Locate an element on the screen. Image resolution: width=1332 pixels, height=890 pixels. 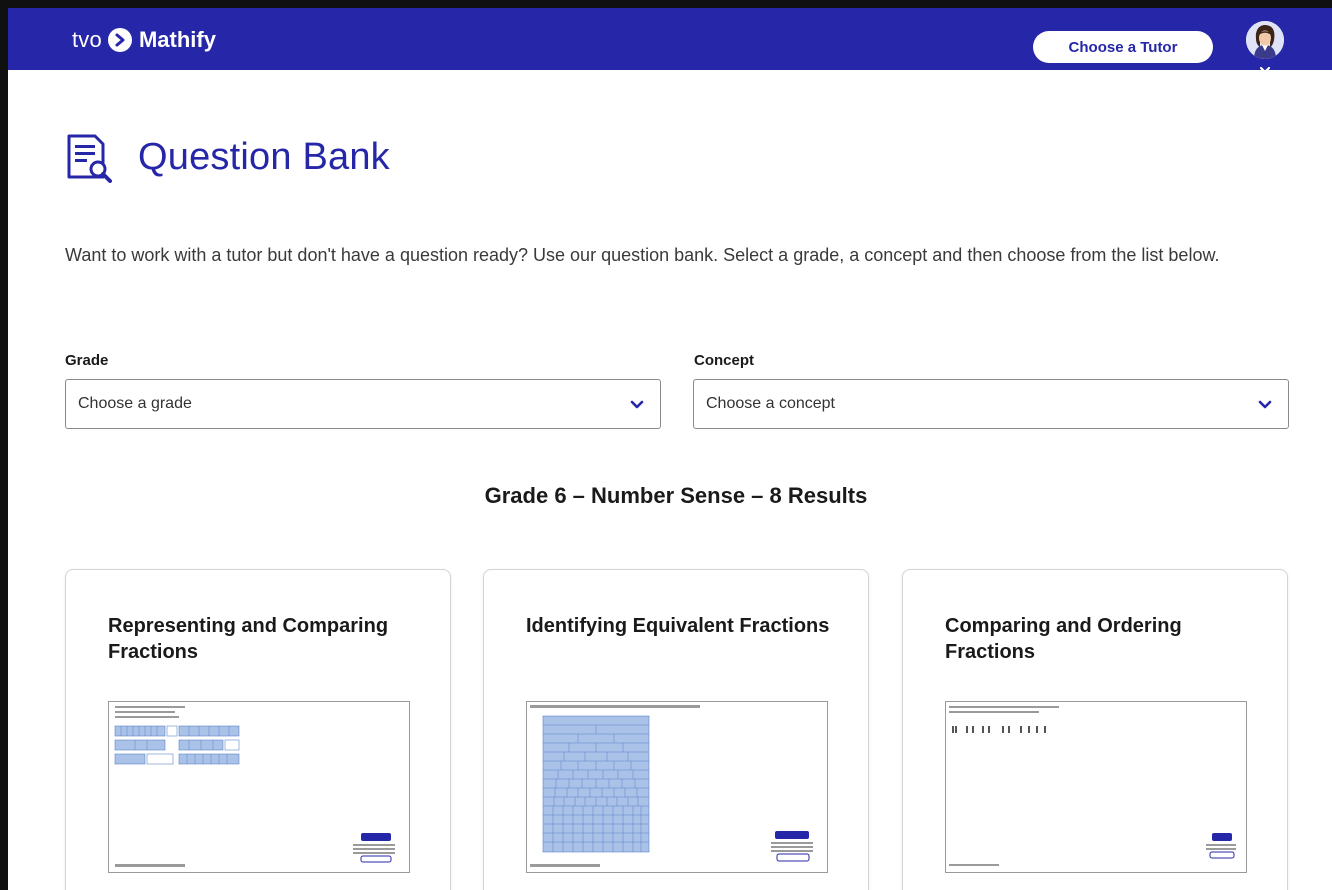
top-nav-bar: tvo Mathify Choose a Tutor is located at coordinates (670, 41).